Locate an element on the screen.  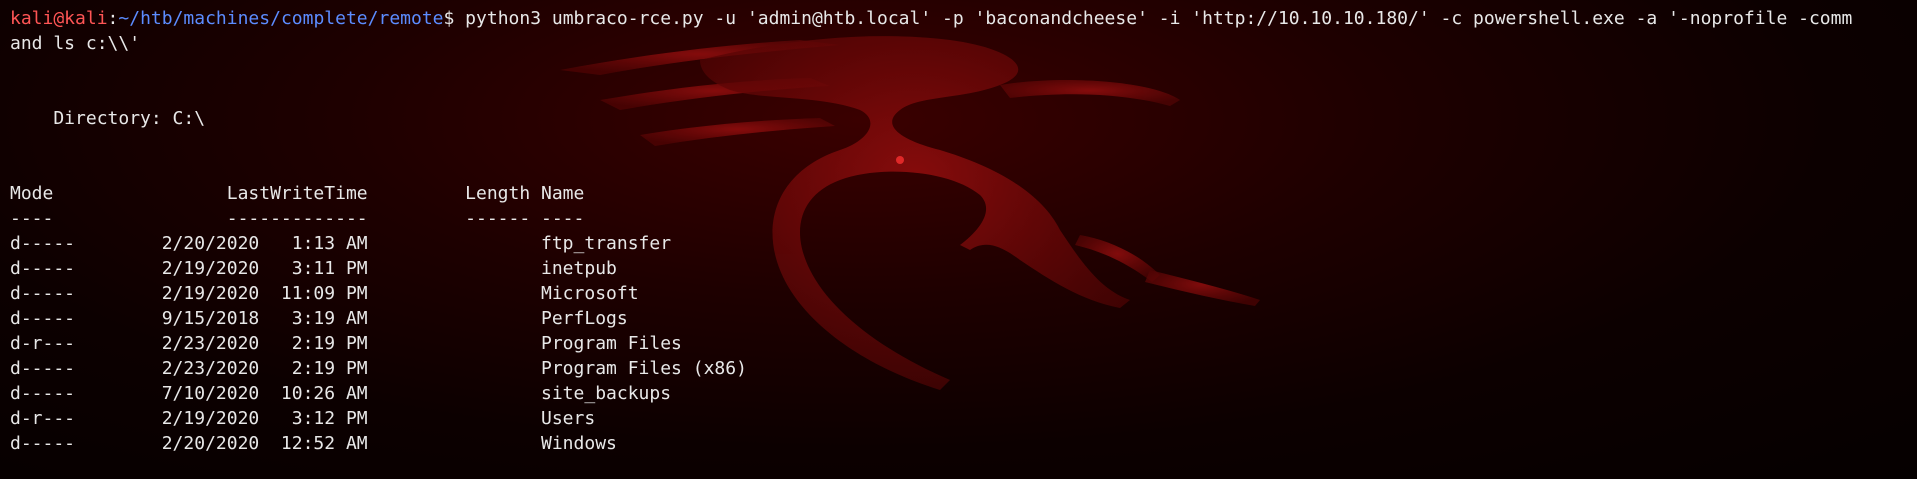
prompt-path: ~/htb/machines/complete/remote is located at coordinates (281, 18).